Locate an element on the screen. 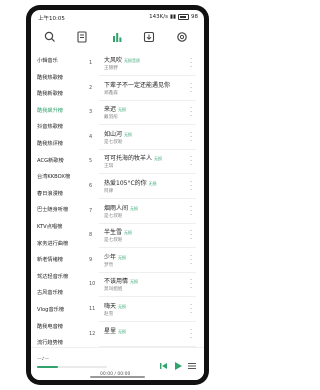 Image resolution: width=320 pixels, height=390 pixels. sidebar-item: 酷我电音榜 is located at coordinates (50, 326).